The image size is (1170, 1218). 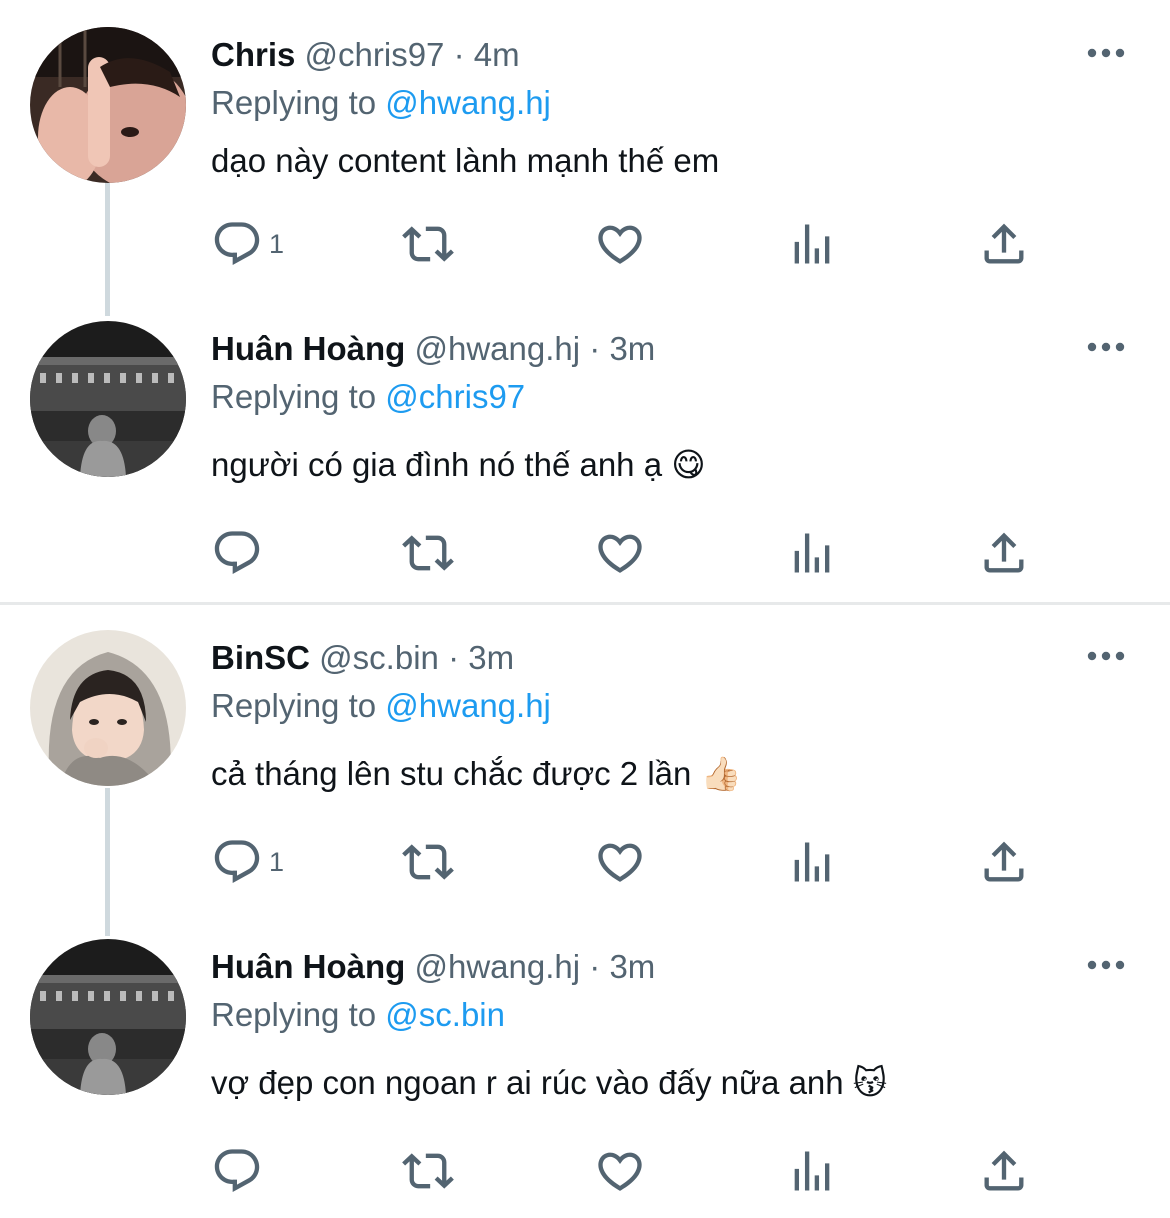 What do you see at coordinates (487, 54) in the screenshot?
I see `timestamp: · 4m` at bounding box center [487, 54].